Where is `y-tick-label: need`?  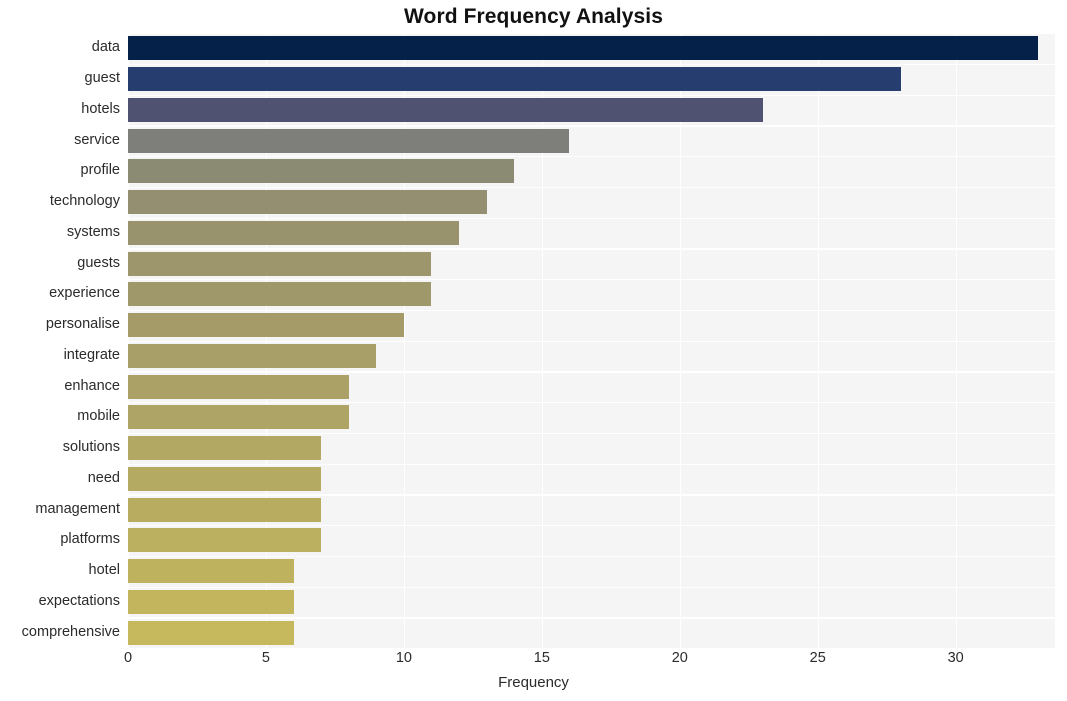 y-tick-label: need is located at coordinates (103, 477).